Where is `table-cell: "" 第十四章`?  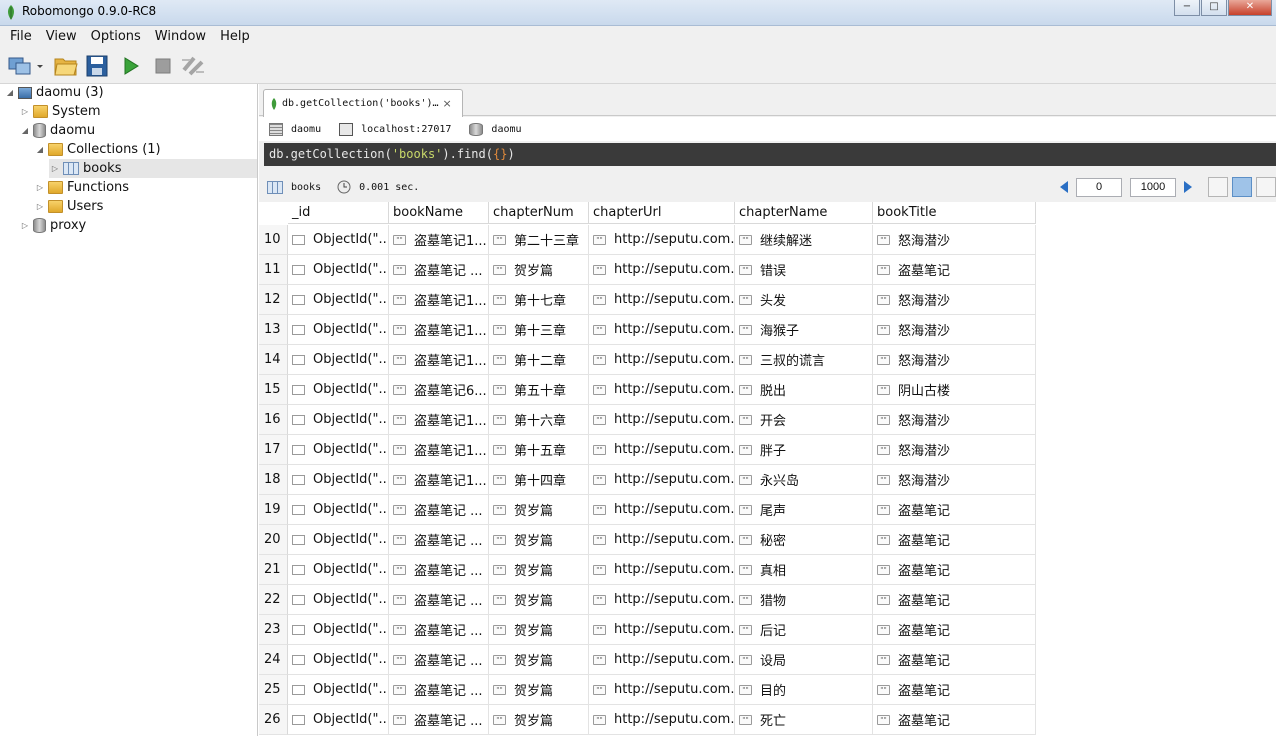
table-cell: "" 第十四章 is located at coordinates (539, 480).